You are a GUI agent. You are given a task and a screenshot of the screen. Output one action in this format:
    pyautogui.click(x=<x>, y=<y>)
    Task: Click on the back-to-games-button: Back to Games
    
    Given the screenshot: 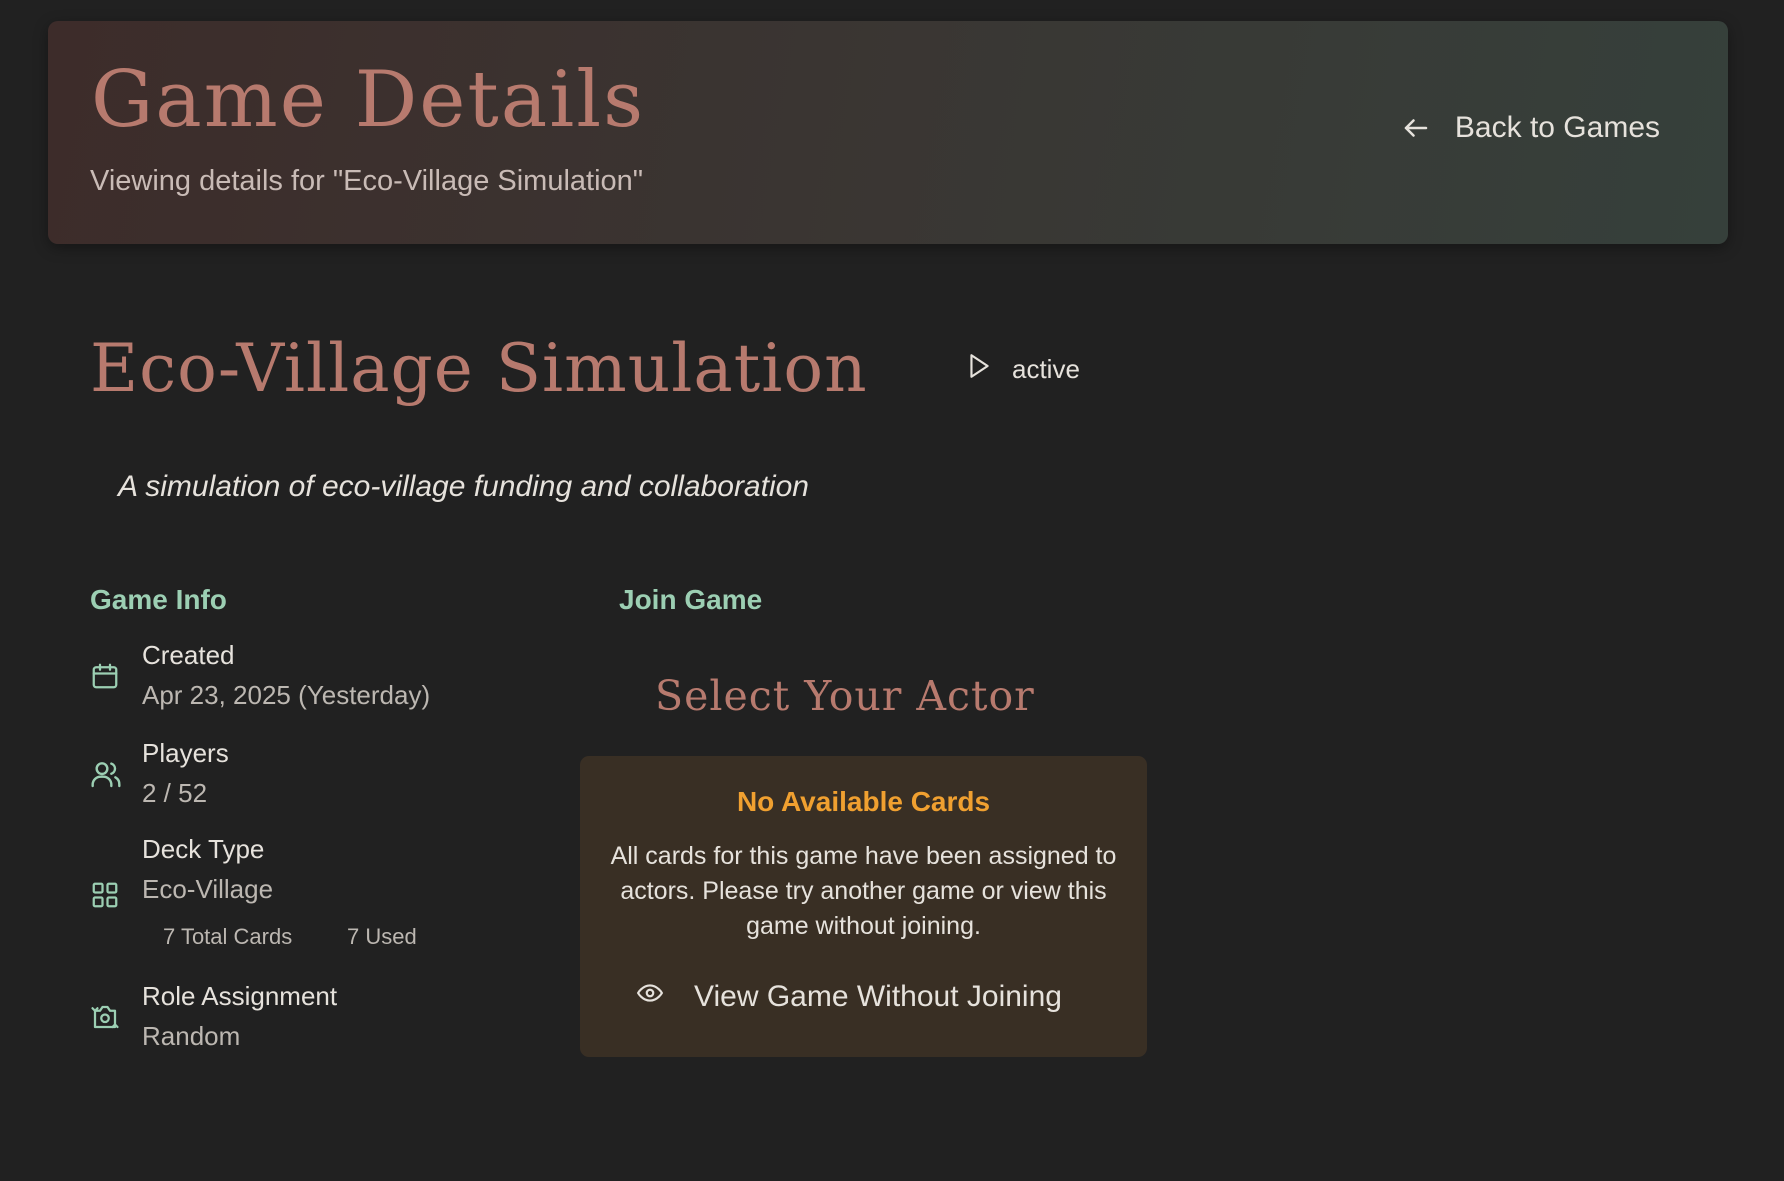 What is the action you would take?
    pyautogui.click(x=1530, y=128)
    